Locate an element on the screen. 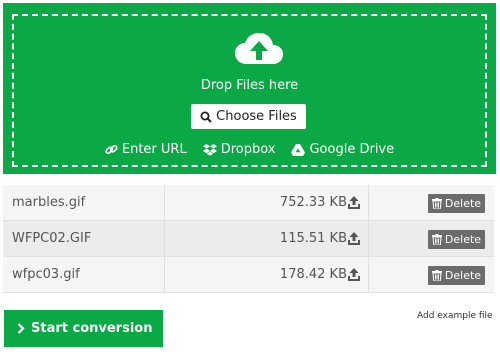 The height and width of the screenshot is (352, 500). file-size: 115.51 KB is located at coordinates (313, 238).